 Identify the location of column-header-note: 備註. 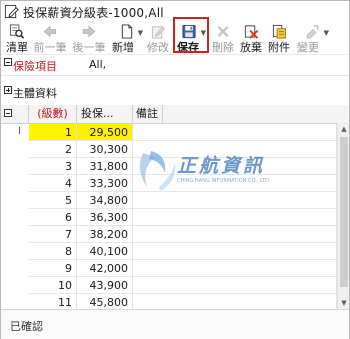
(148, 114).